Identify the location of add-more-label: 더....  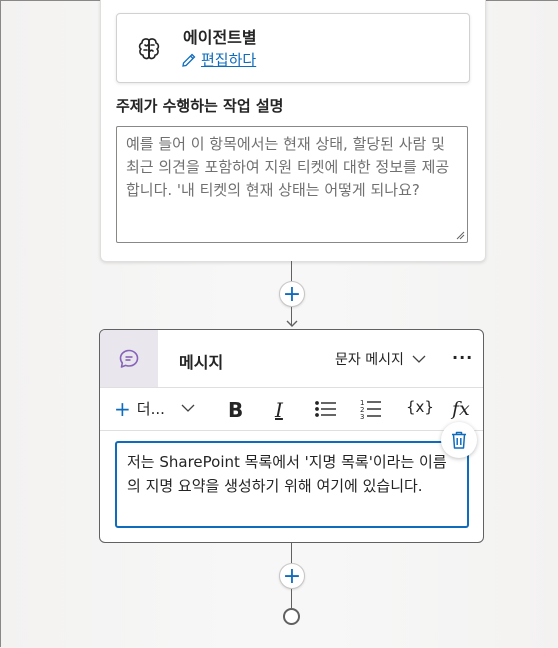
(150, 409).